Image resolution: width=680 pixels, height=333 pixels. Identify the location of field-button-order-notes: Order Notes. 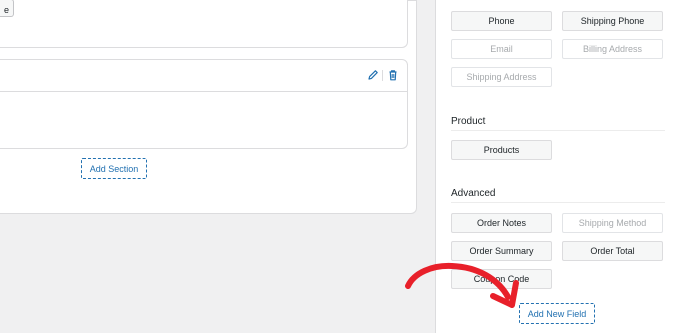
(501, 223).